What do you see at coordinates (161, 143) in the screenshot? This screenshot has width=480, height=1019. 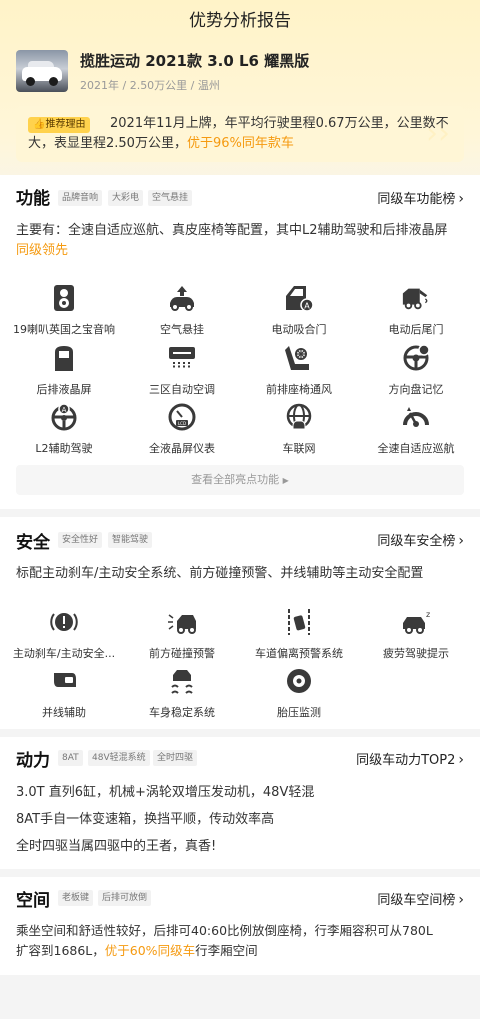 I see `recommend-text-line2: 大，表显里程2.50万公里，优于96%同年款车` at bounding box center [161, 143].